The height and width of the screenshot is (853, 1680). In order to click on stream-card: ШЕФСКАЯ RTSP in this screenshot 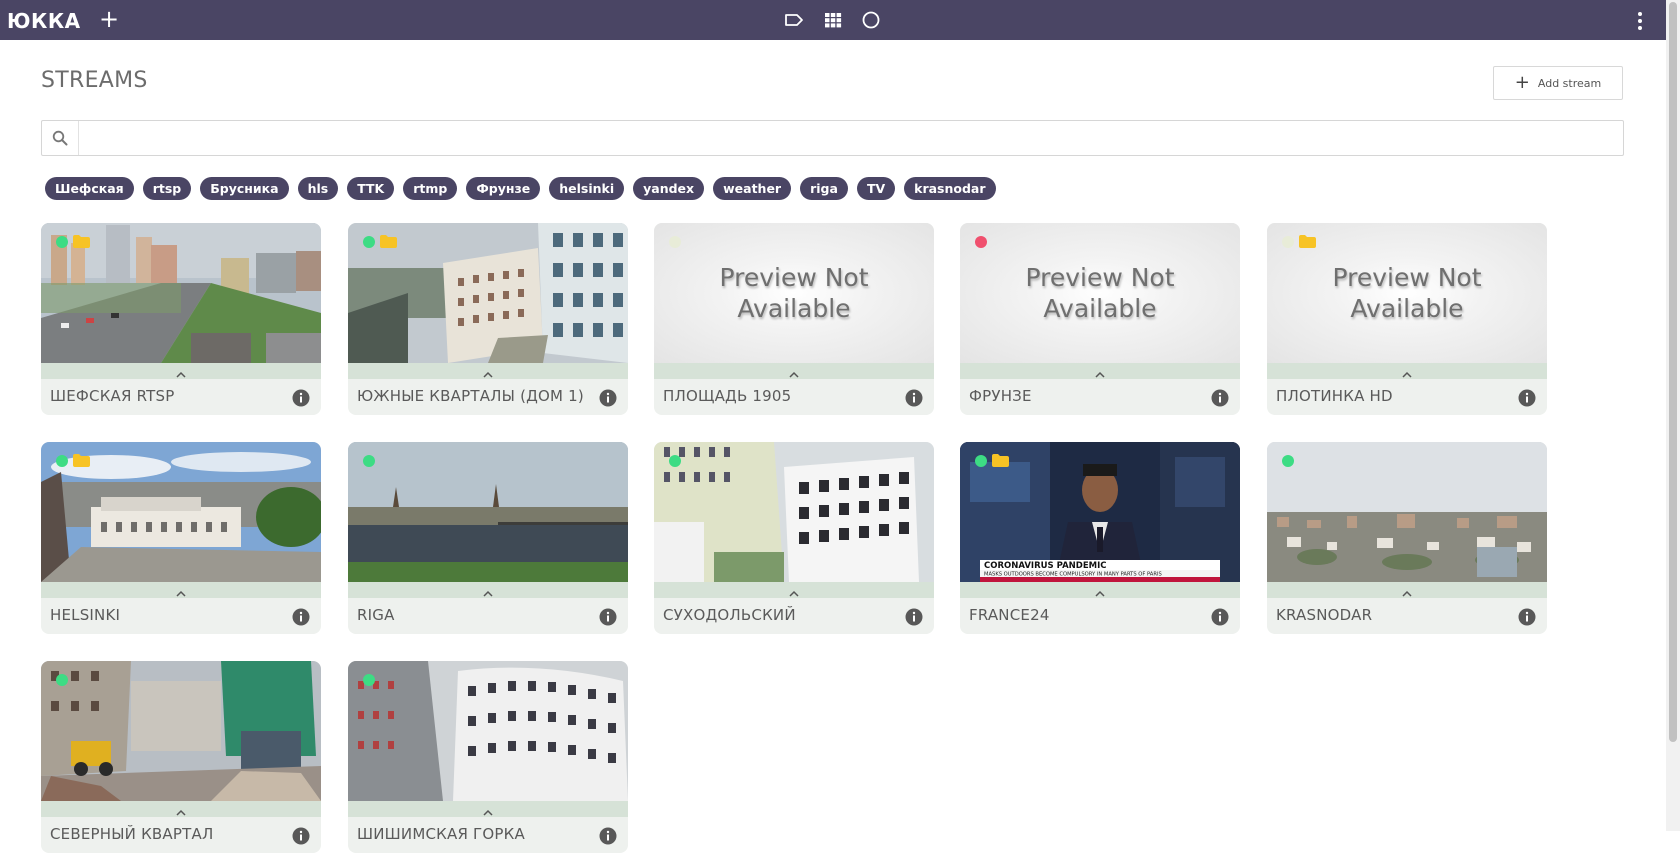, I will do `click(181, 319)`.